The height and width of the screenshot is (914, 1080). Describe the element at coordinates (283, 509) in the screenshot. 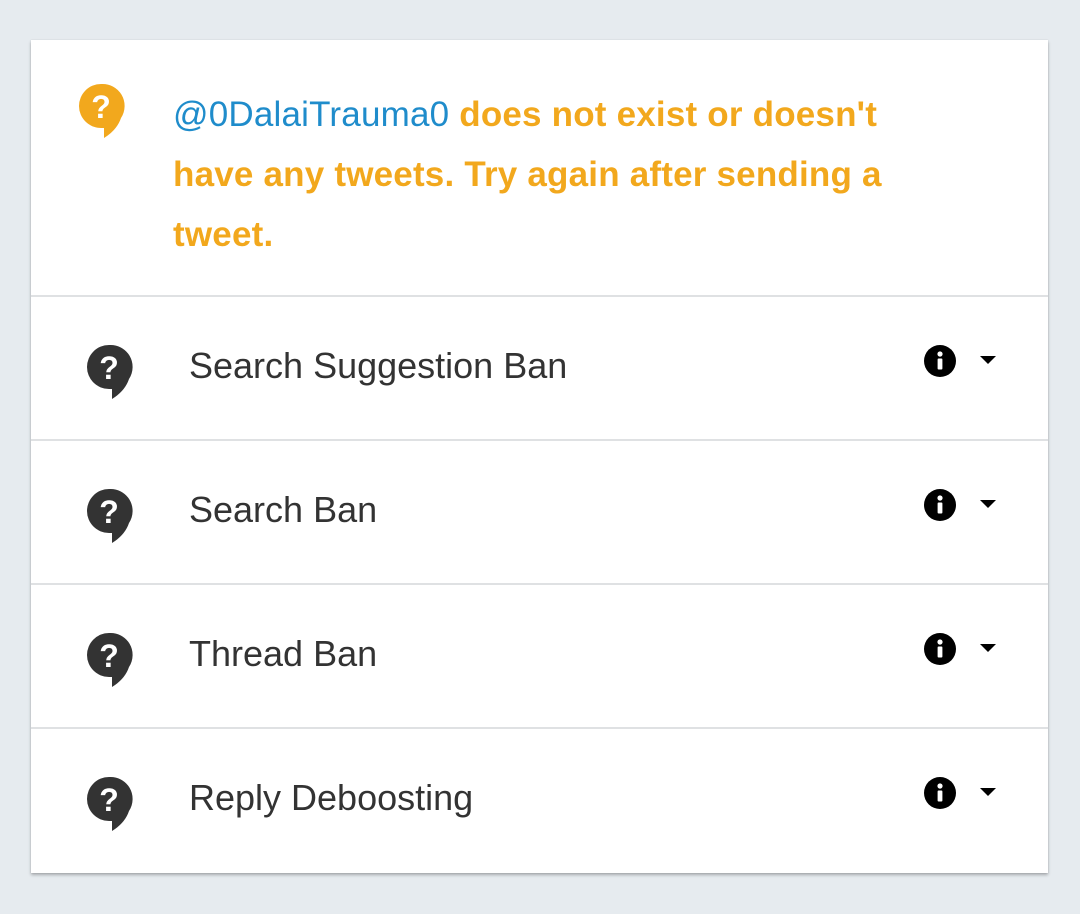

I see `check-label: Search Ban` at that location.